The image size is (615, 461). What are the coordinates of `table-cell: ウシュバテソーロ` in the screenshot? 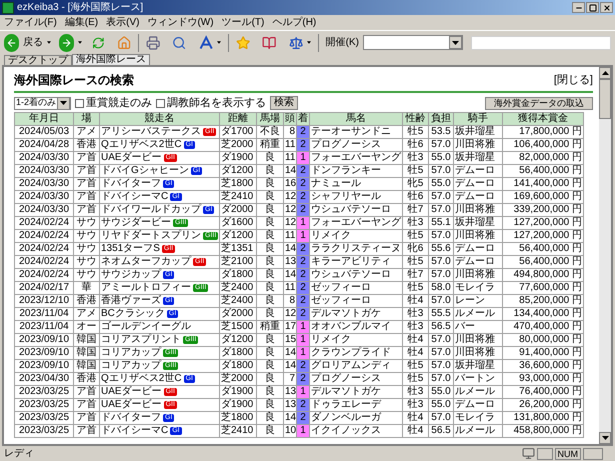 It's located at (356, 210).